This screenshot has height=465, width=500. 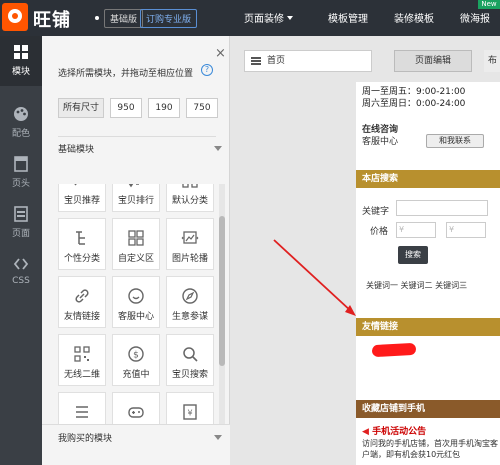 I want to click on rail-item-css: CSS, so click(x=21, y=273).